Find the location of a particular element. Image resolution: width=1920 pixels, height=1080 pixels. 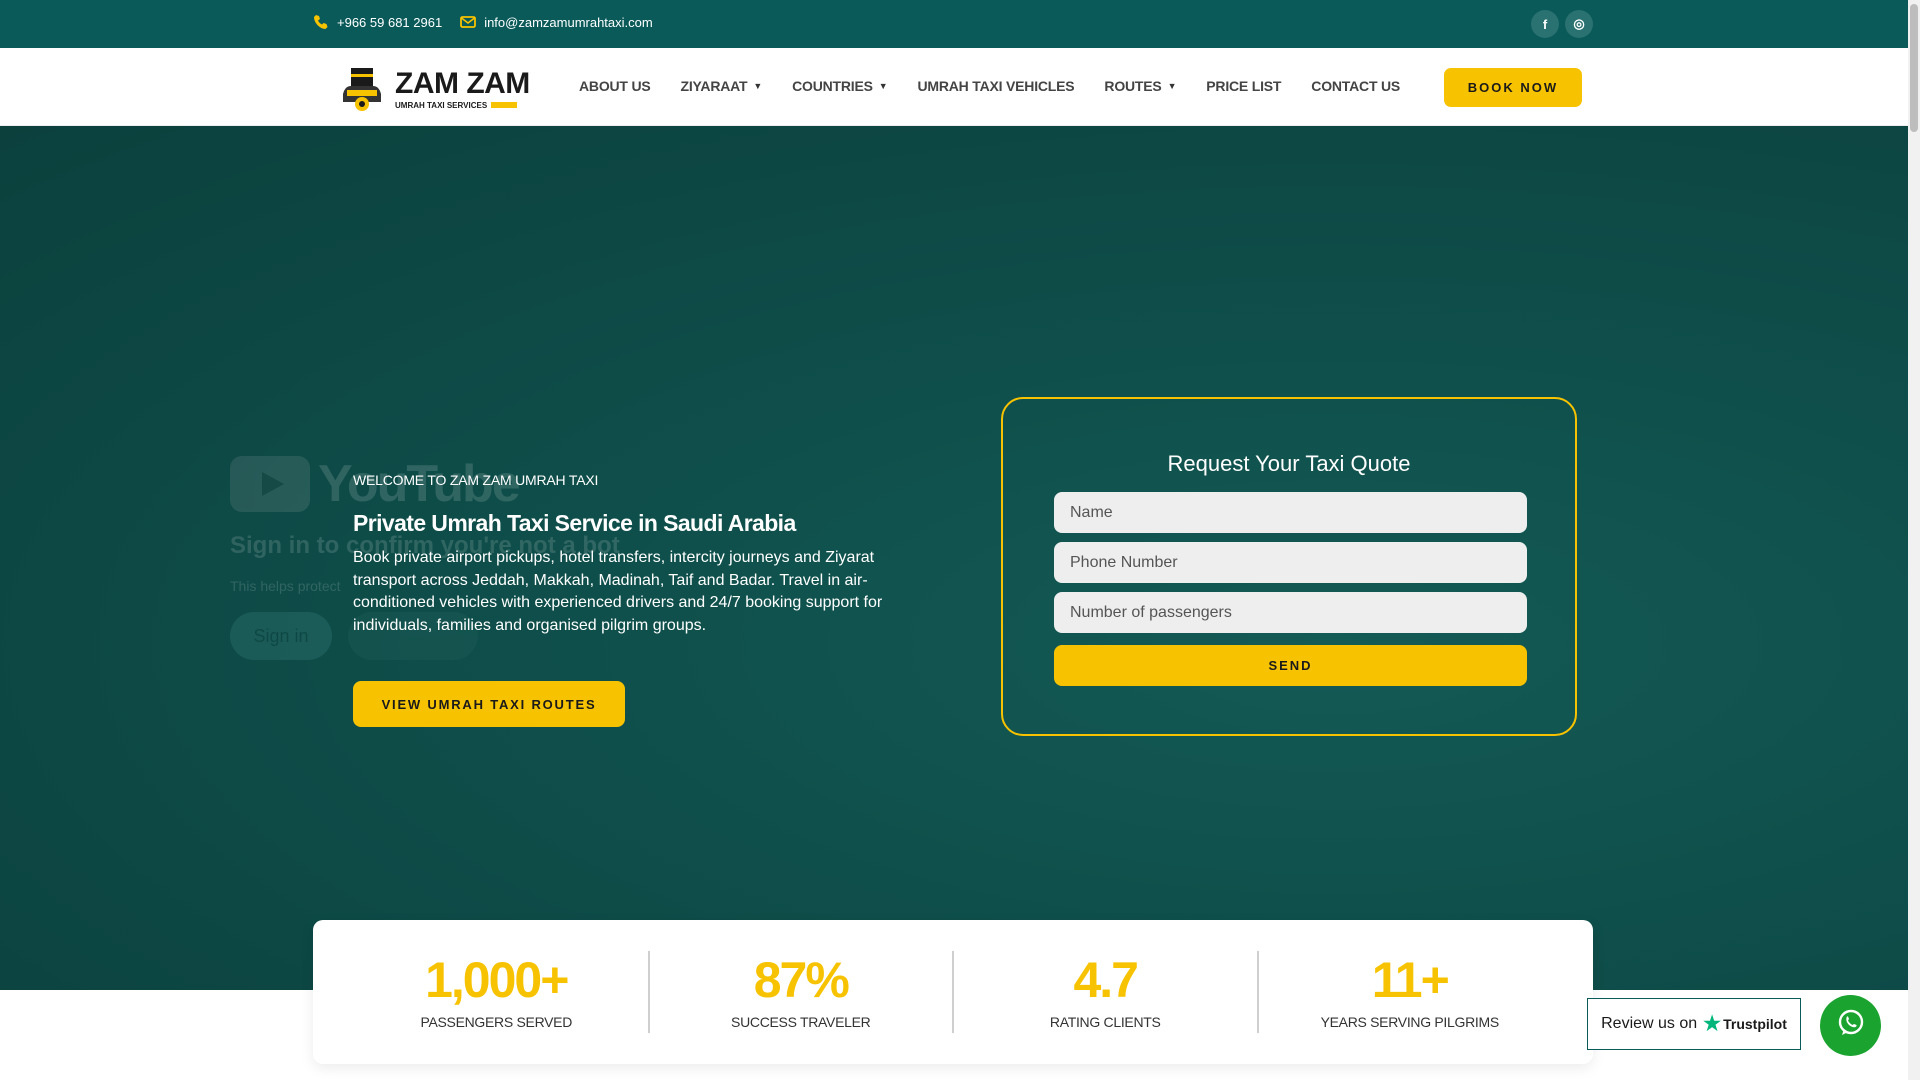

nav-item-about-us: ABOUT US is located at coordinates (615, 86).